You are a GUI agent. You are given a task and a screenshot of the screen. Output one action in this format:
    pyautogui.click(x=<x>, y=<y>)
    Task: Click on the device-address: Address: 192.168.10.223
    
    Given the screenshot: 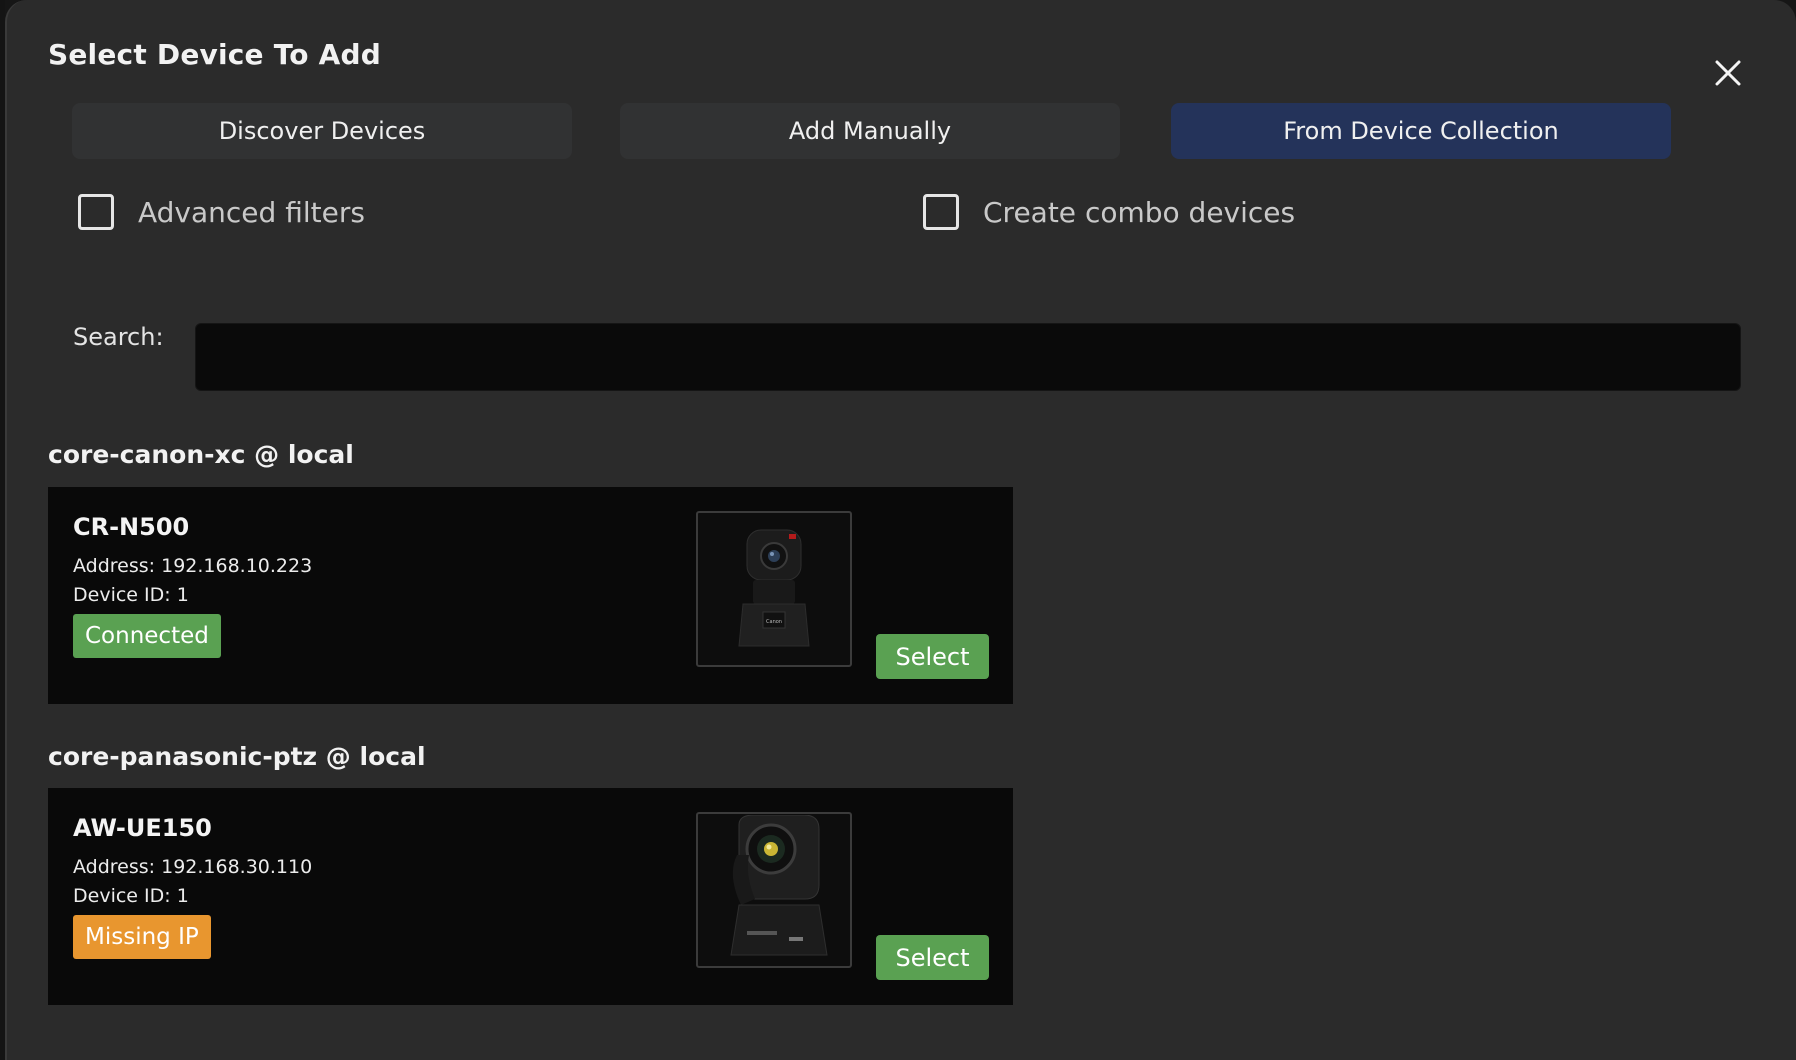 What is the action you would take?
    pyautogui.click(x=193, y=566)
    